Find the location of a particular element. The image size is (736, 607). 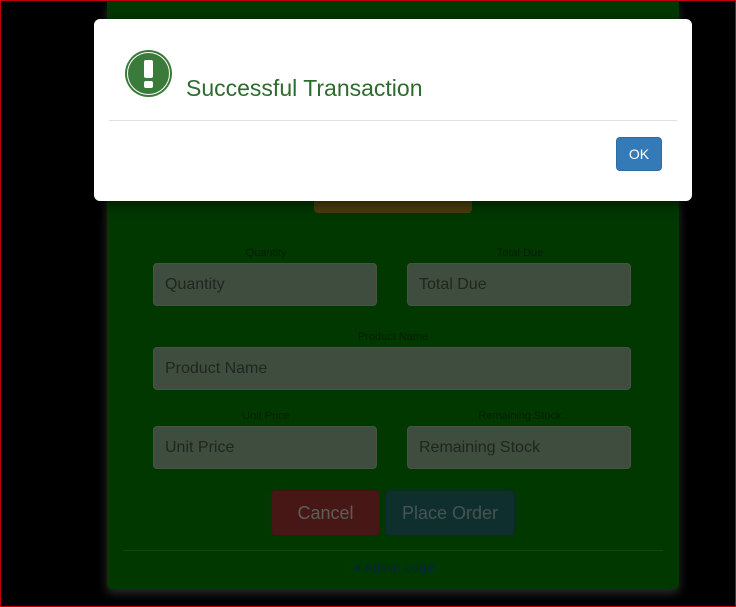

ok-button: OK is located at coordinates (639, 154).